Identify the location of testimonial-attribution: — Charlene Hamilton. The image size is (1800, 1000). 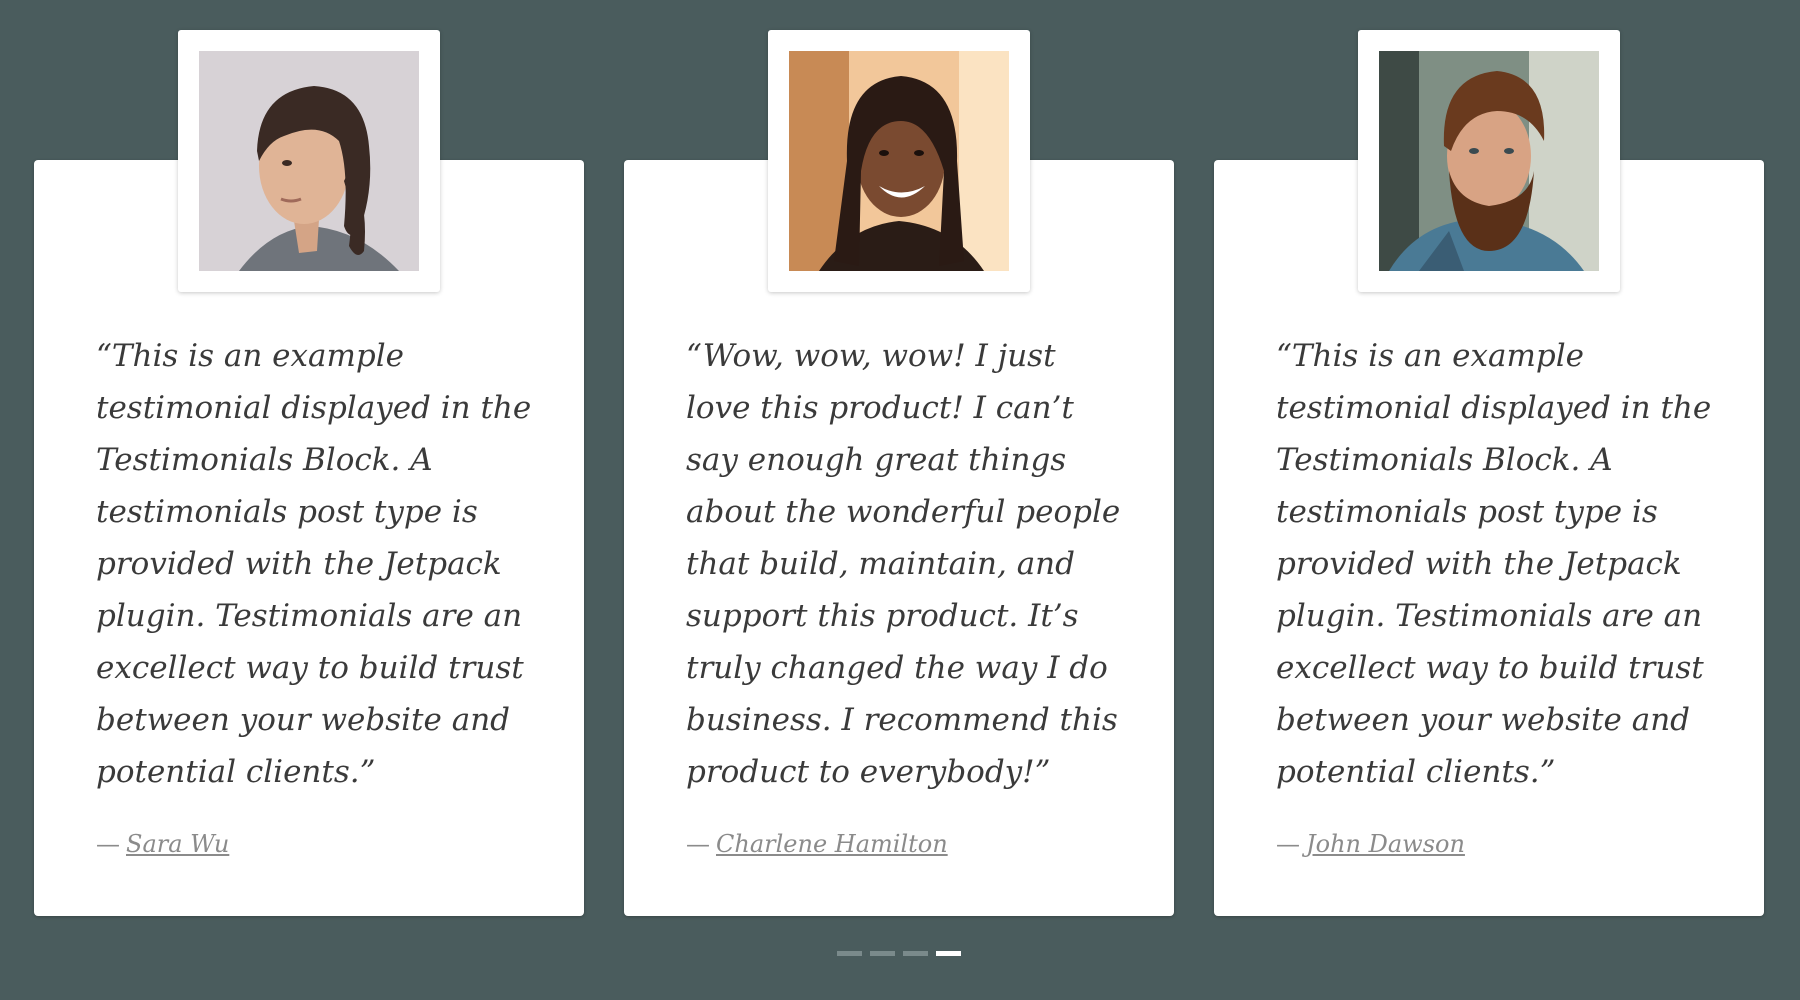
(817, 844).